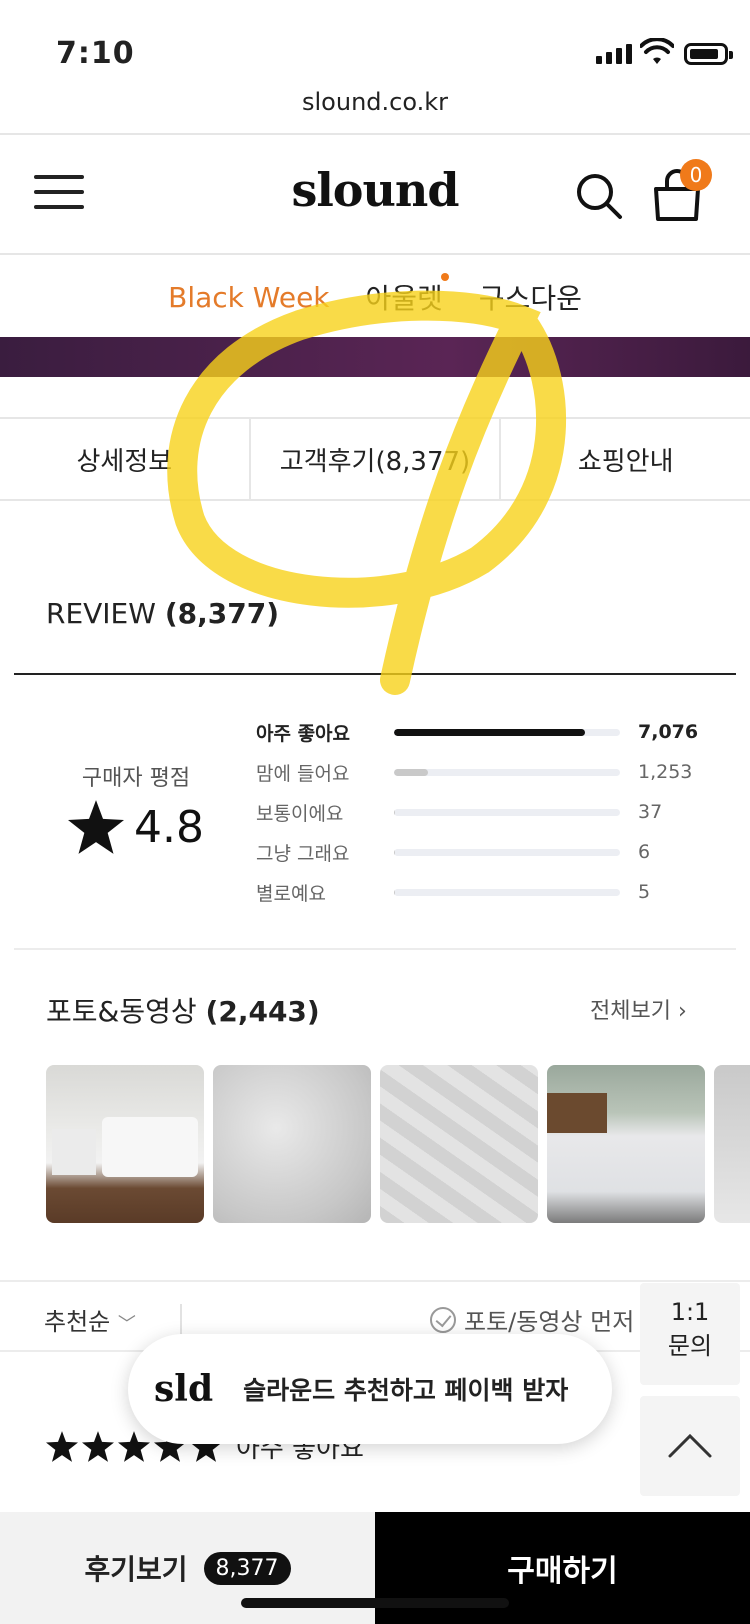 Image resolution: width=750 pixels, height=1624 pixels. What do you see at coordinates (708, 54) in the screenshot?
I see `battery-icon` at bounding box center [708, 54].